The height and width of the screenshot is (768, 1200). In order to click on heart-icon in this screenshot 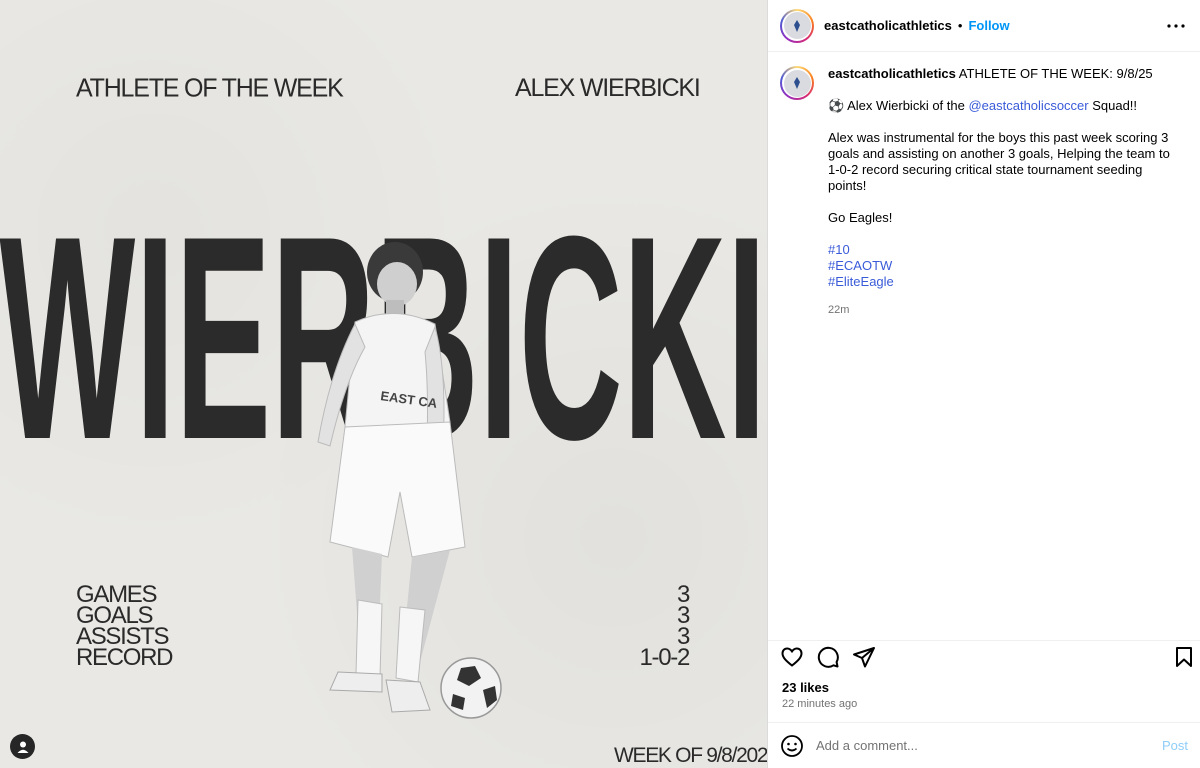, I will do `click(792, 657)`.